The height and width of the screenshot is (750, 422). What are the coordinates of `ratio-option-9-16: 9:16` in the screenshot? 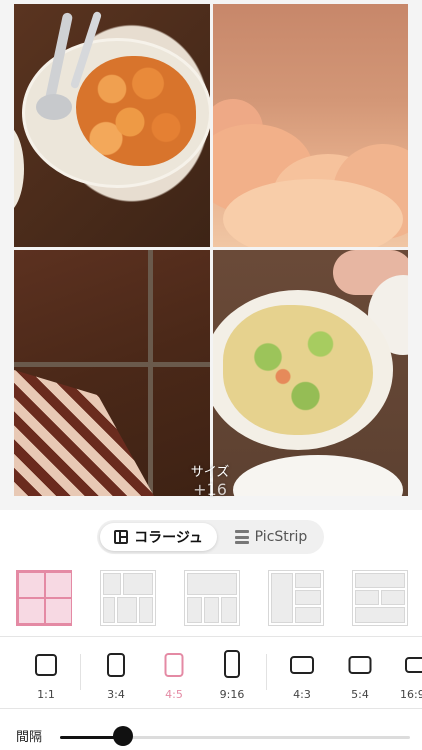 It's located at (232, 676).